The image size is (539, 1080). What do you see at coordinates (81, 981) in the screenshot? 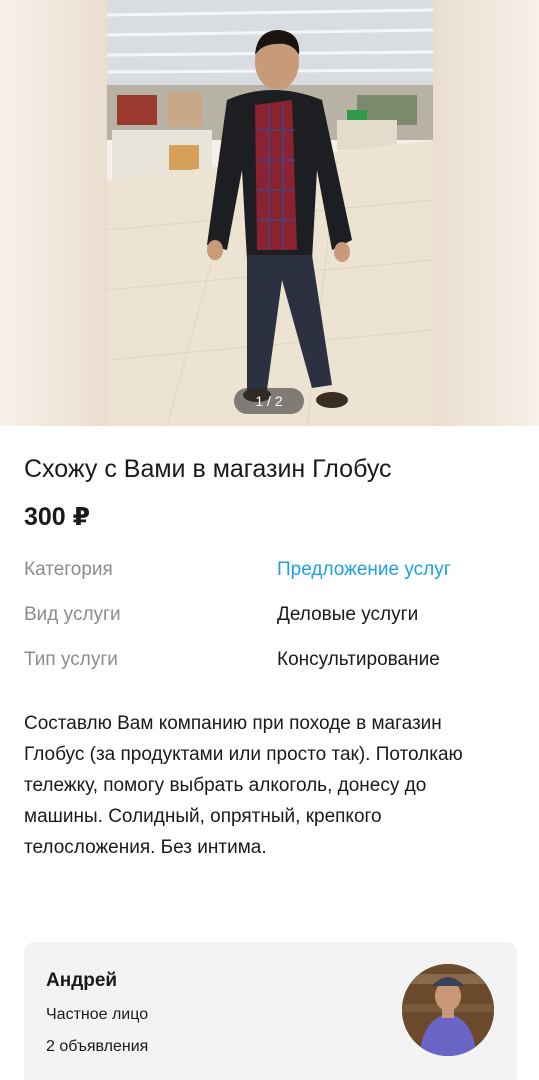
I see `seller-name: Андрей` at bounding box center [81, 981].